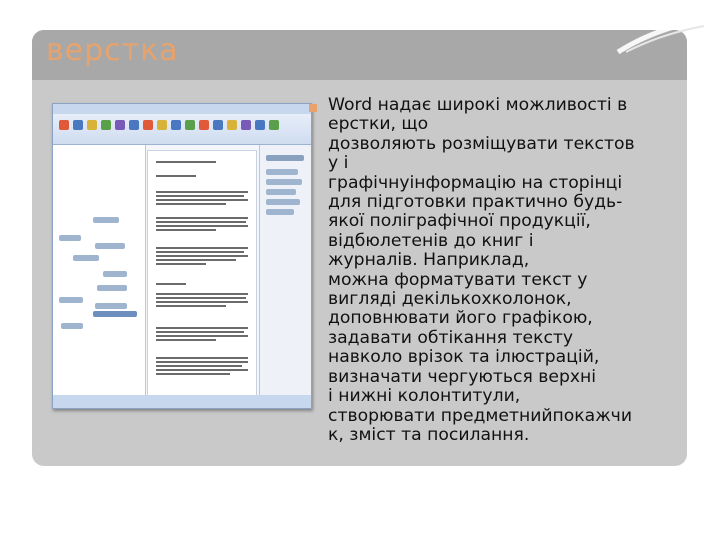 Image resolution: width=720 pixels, height=540 pixels. Describe the element at coordinates (424, 396) in the screenshot. I see `body-line: і нижні колонтитули,` at that location.